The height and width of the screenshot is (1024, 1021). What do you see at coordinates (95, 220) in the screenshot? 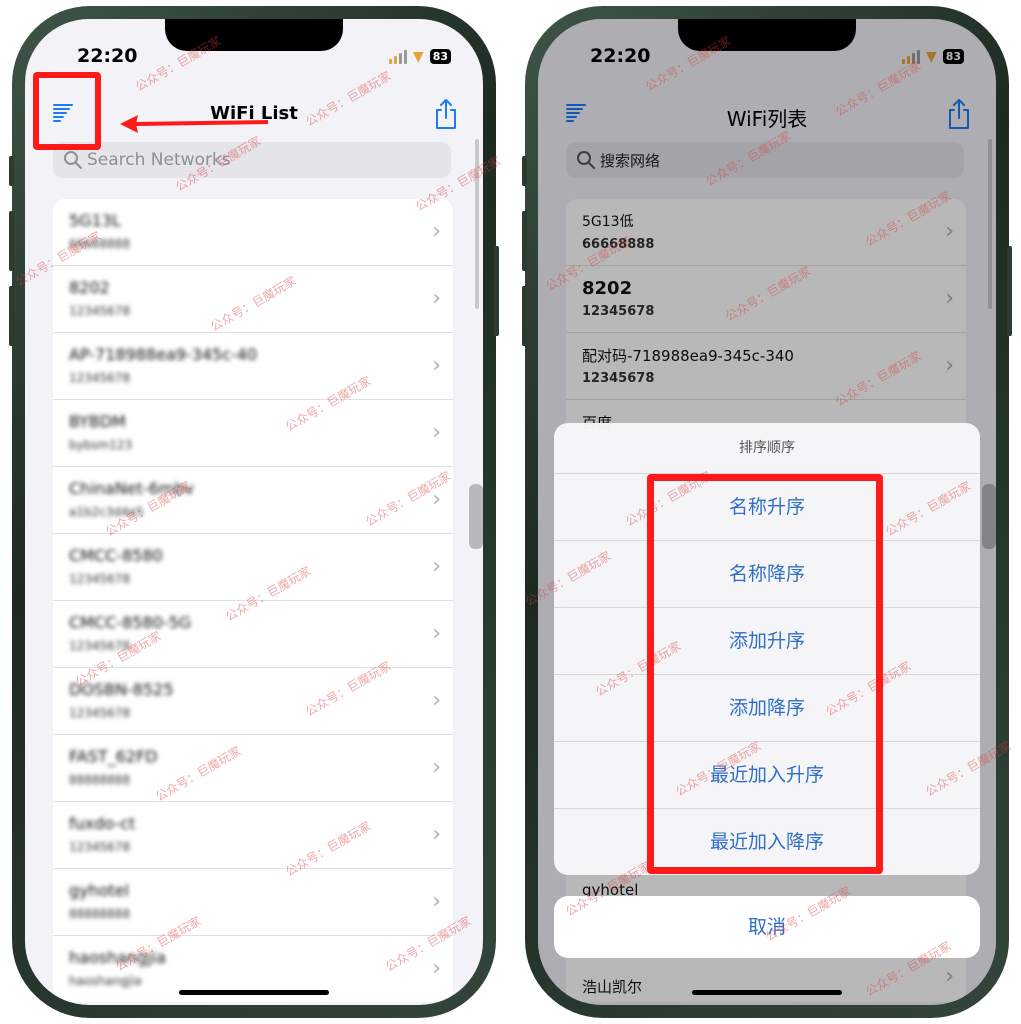
I see `network-name: 5G13L` at bounding box center [95, 220].